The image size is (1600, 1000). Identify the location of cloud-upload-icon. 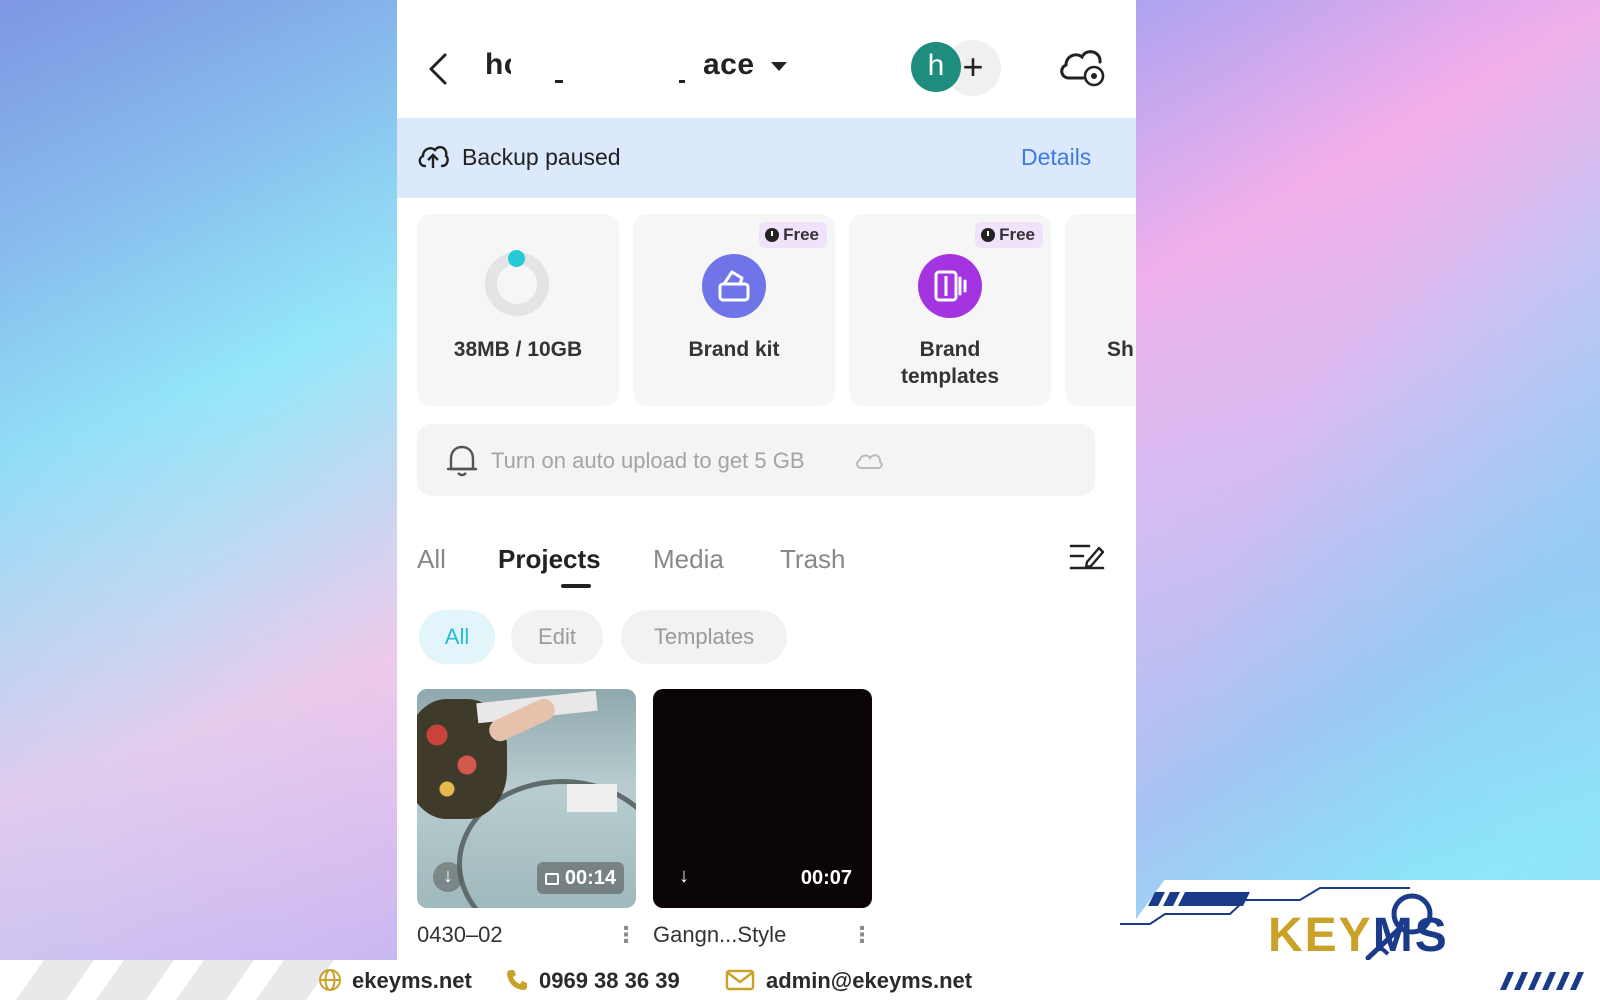
(433, 156).